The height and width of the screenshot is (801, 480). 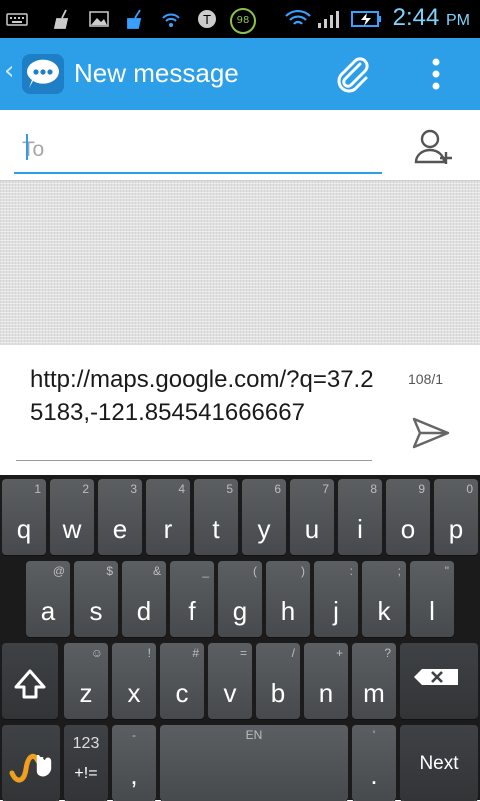 I want to click on key-label: c, so click(x=182, y=693).